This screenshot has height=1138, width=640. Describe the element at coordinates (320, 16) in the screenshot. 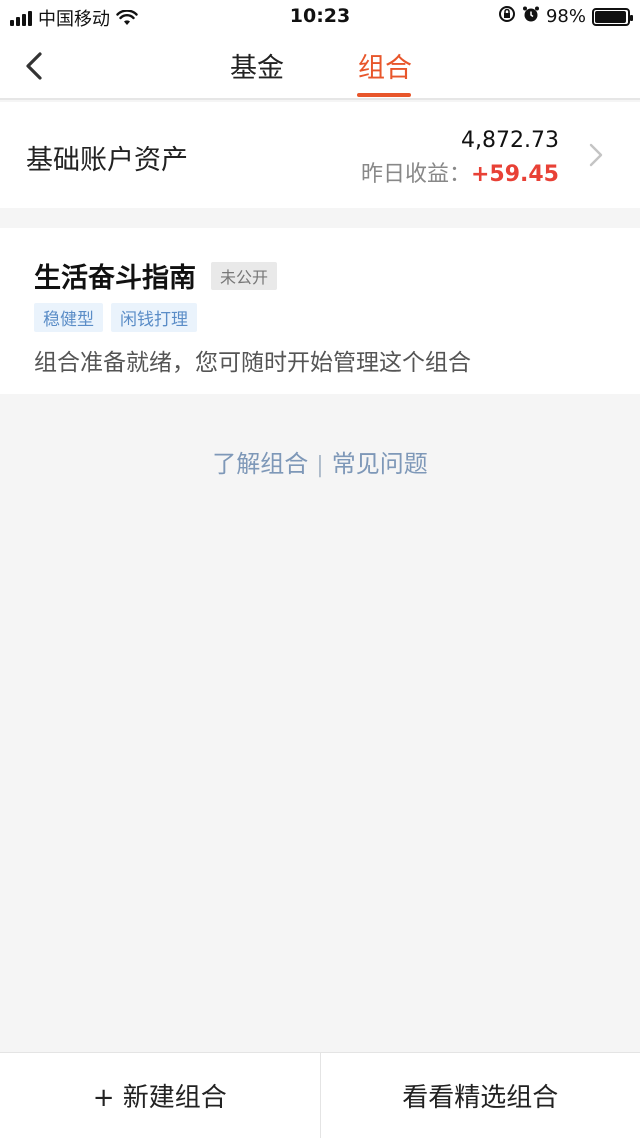

I see `status-bar: 中国移动 10:23 98%` at that location.